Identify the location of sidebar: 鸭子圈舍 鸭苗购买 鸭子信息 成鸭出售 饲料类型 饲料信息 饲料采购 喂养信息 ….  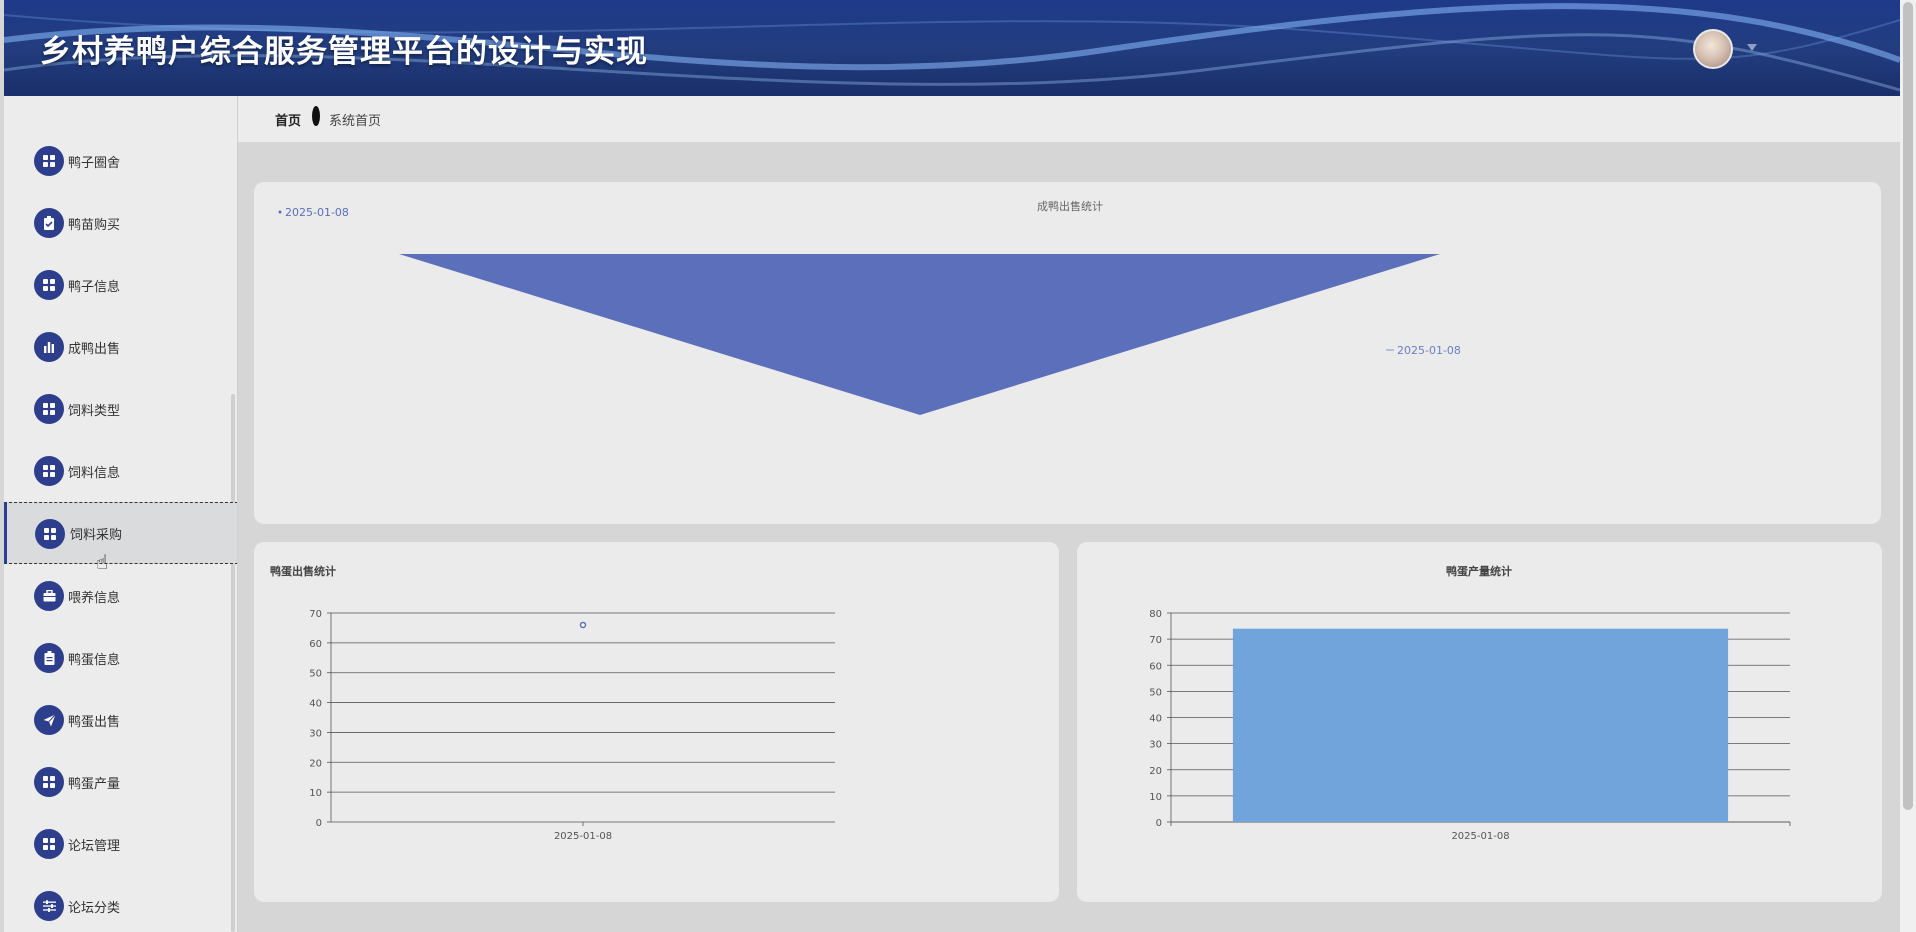
(121, 514).